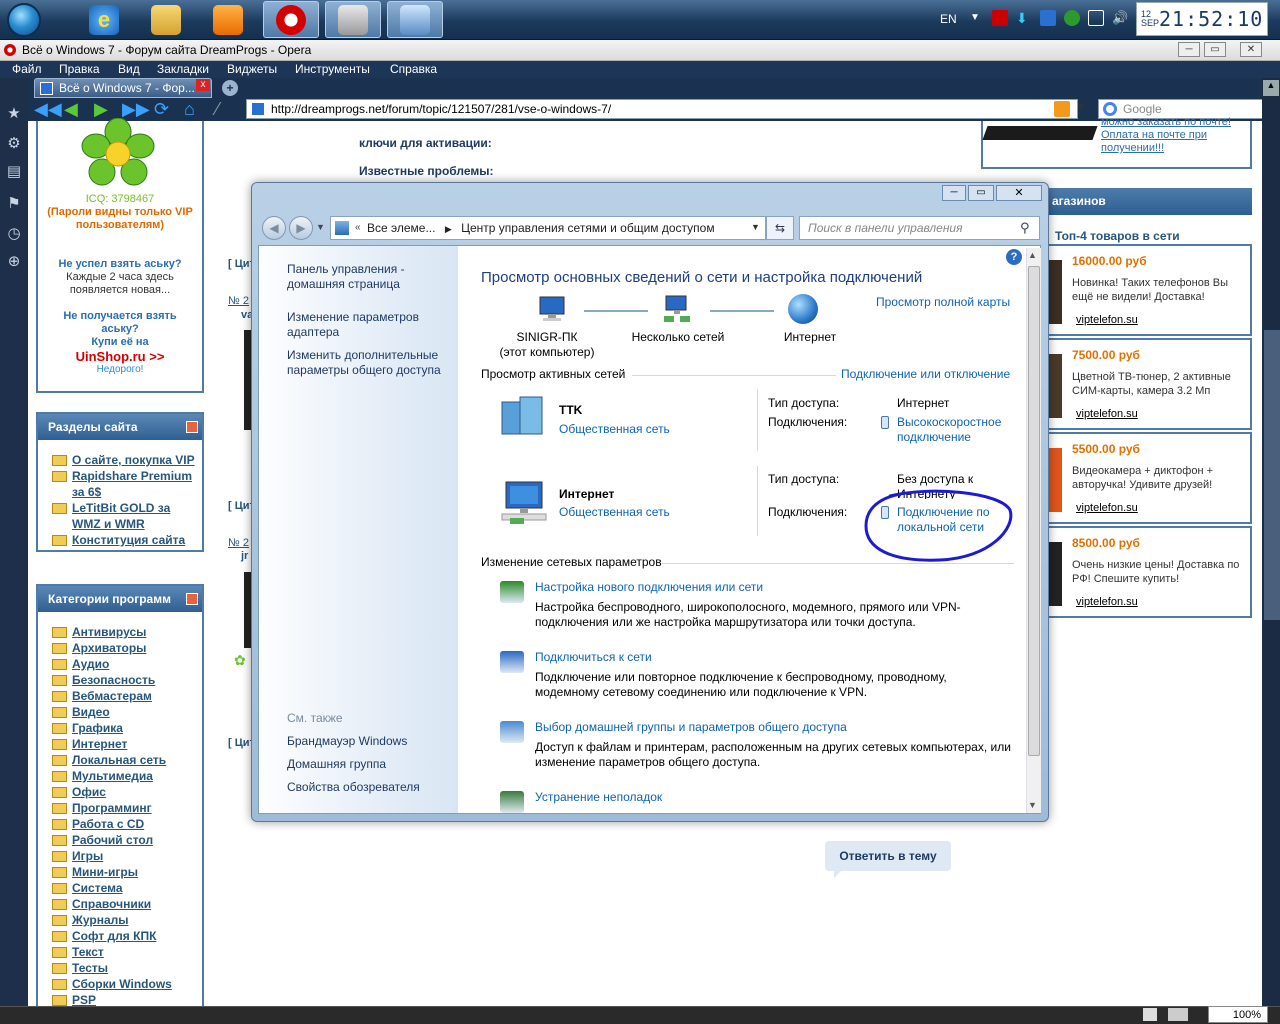  I want to click on rewind-icon: ◀◀, so click(48, 109).